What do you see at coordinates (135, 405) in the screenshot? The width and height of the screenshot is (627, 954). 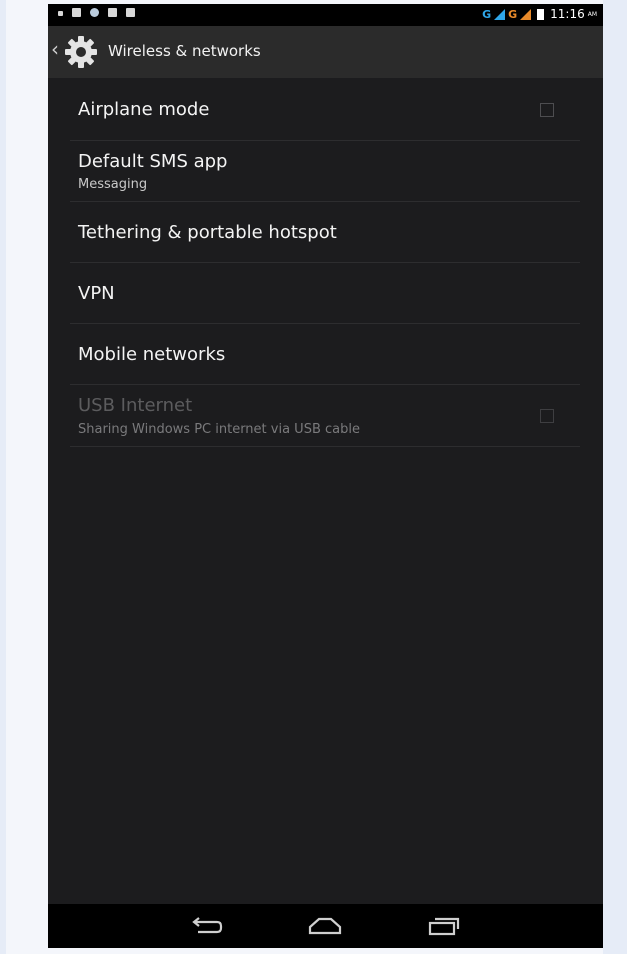 I see `setting-title: USB Internet` at bounding box center [135, 405].